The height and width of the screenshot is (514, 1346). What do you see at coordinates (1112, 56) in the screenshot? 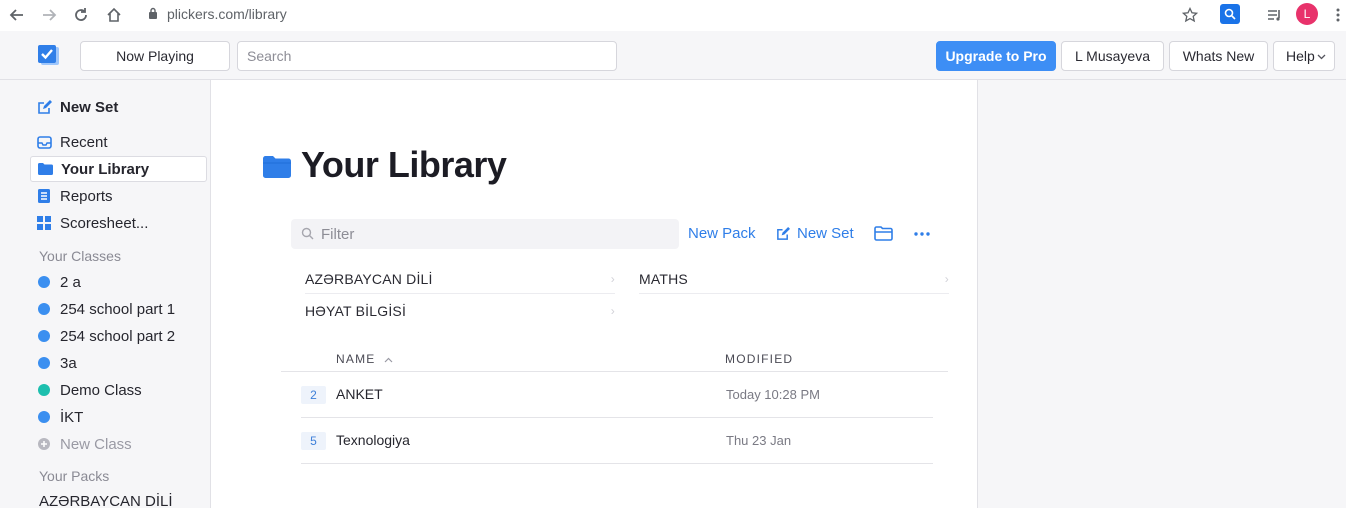
I see `user-account-button: L Musayeva` at bounding box center [1112, 56].